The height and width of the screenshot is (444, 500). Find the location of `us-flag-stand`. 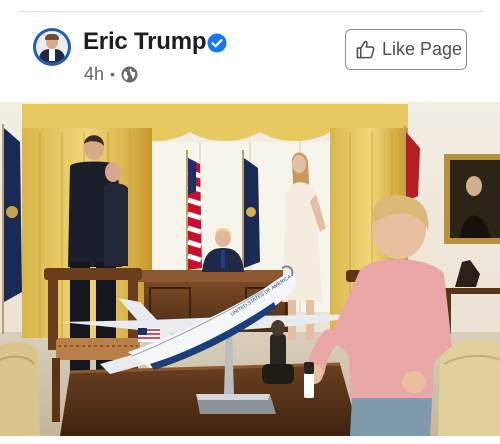

us-flag-stand is located at coordinates (194, 210).